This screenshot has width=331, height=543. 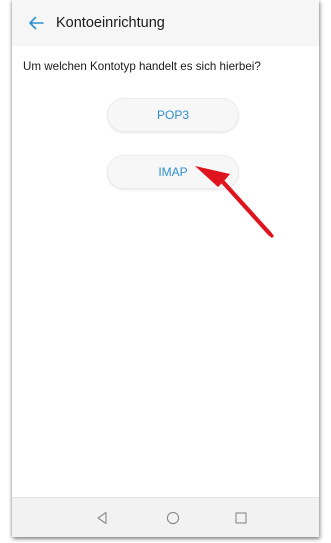 What do you see at coordinates (110, 23) in the screenshot?
I see `page-title: Kontoeinrichtung` at bounding box center [110, 23].